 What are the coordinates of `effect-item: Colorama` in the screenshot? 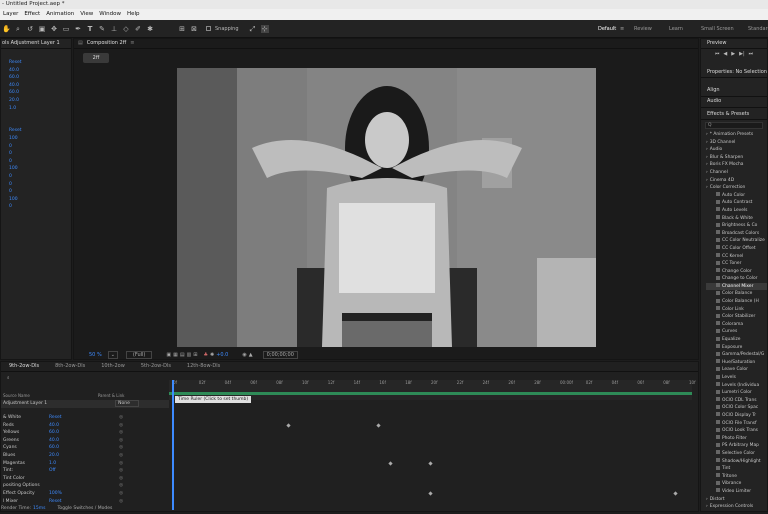 It's located at (736, 325).